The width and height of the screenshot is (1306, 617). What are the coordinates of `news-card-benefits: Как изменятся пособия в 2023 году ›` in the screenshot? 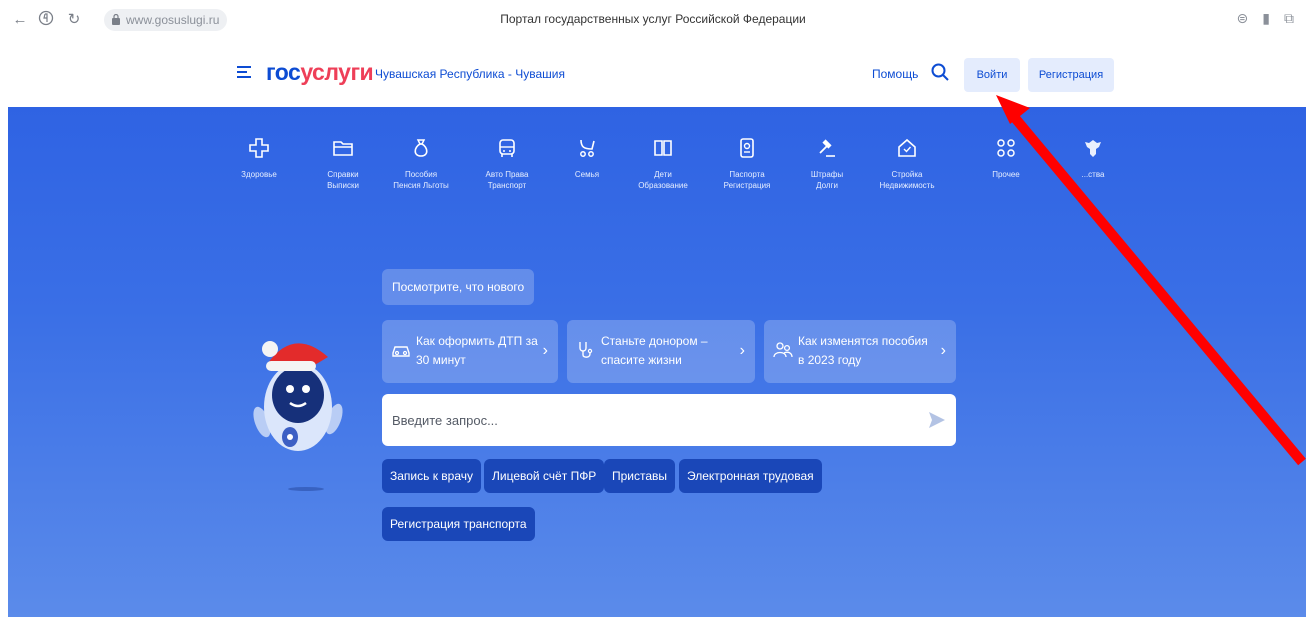 It's located at (860, 351).